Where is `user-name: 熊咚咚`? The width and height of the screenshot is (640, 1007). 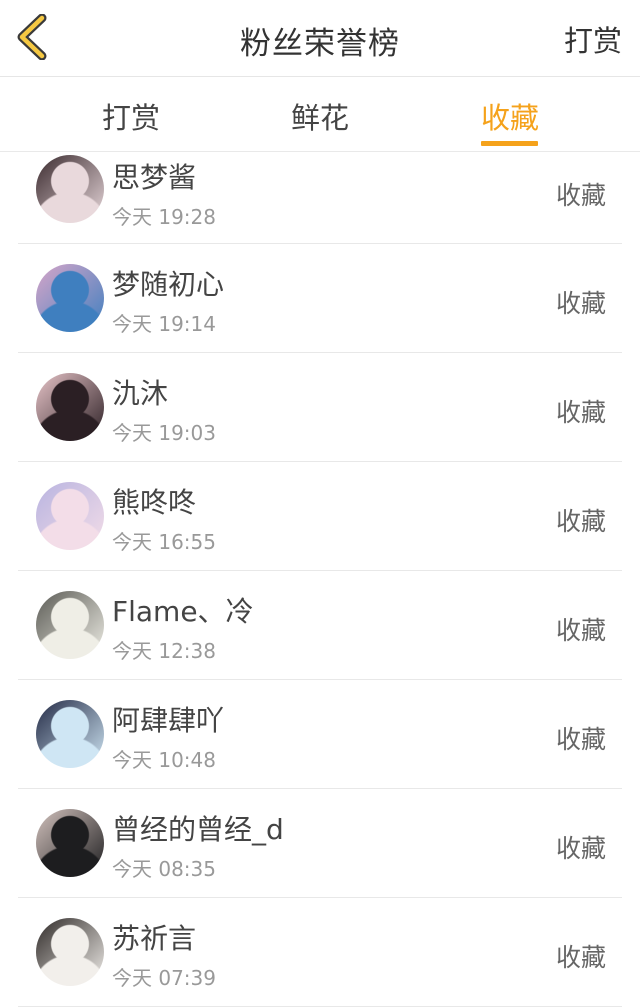 user-name: 熊咚咚 is located at coordinates (154, 502).